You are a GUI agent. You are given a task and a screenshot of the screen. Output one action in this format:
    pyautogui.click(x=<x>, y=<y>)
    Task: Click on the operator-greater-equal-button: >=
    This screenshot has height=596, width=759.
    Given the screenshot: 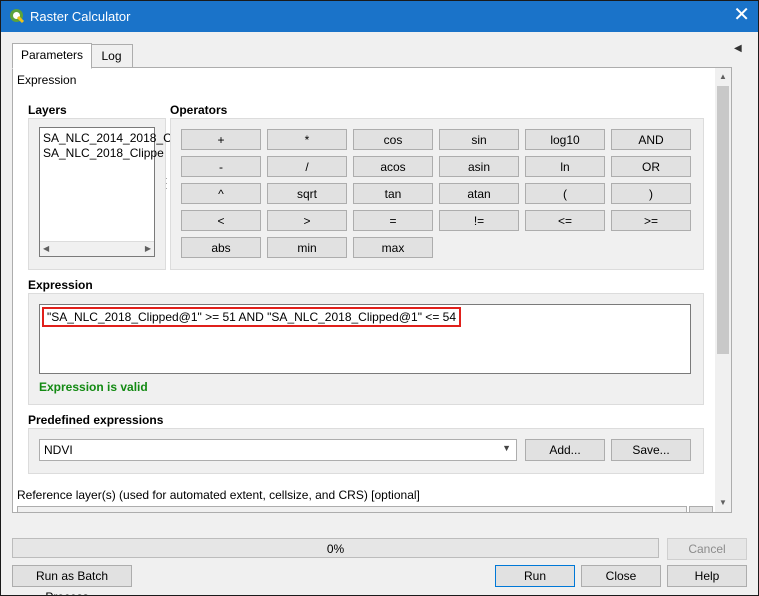 What is the action you would take?
    pyautogui.click(x=651, y=220)
    